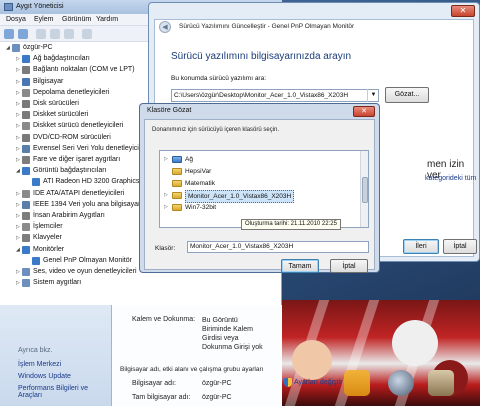 The image size is (480, 406). Describe the element at coordinates (47, 238) in the screenshot. I see `tree-item-label: Klavyeler` at that location.